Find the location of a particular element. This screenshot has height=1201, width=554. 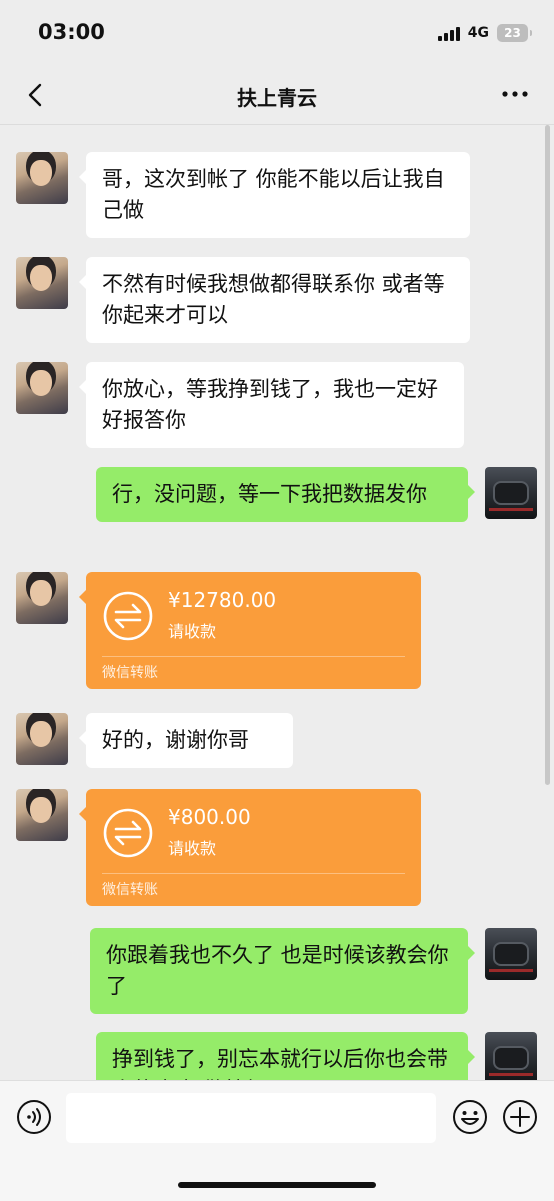

message-bubble: 行，没问题，等一下我把数据发你 is located at coordinates (285, 494).